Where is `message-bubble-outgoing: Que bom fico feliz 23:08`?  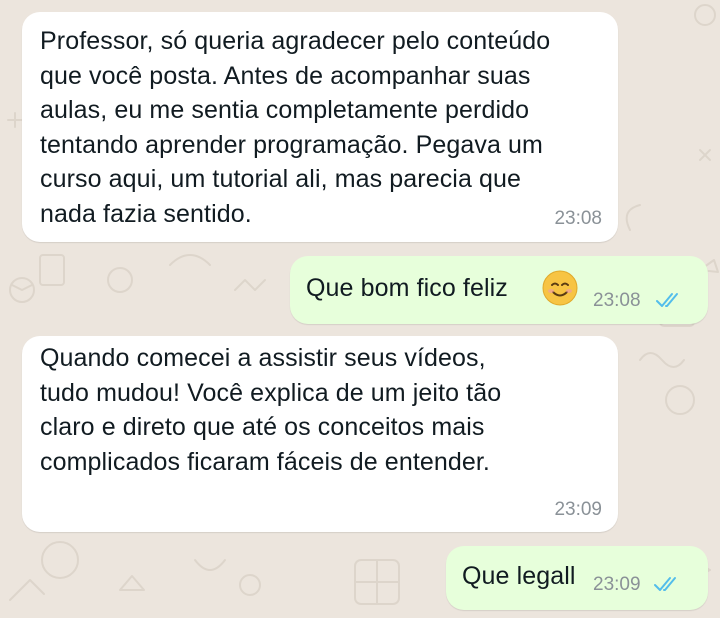
message-bubble-outgoing: Que bom fico feliz 23:08 is located at coordinates (499, 290).